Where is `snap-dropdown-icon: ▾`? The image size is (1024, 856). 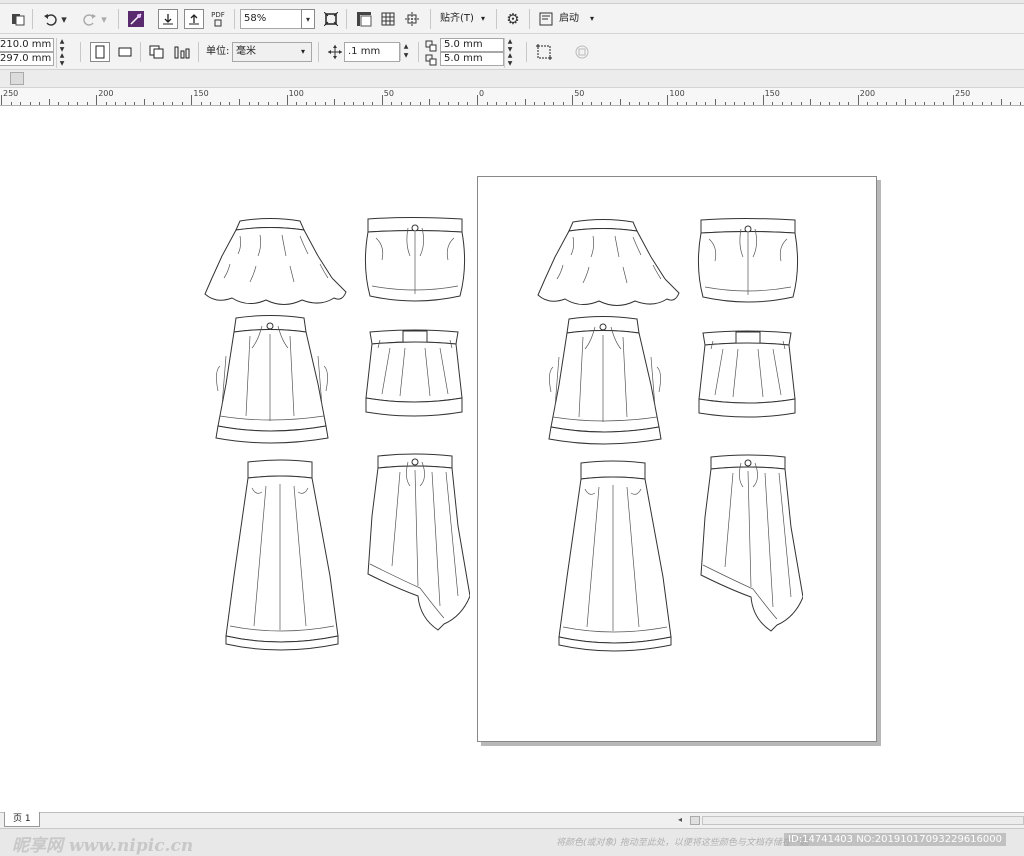 snap-dropdown-icon: ▾ is located at coordinates (483, 19).